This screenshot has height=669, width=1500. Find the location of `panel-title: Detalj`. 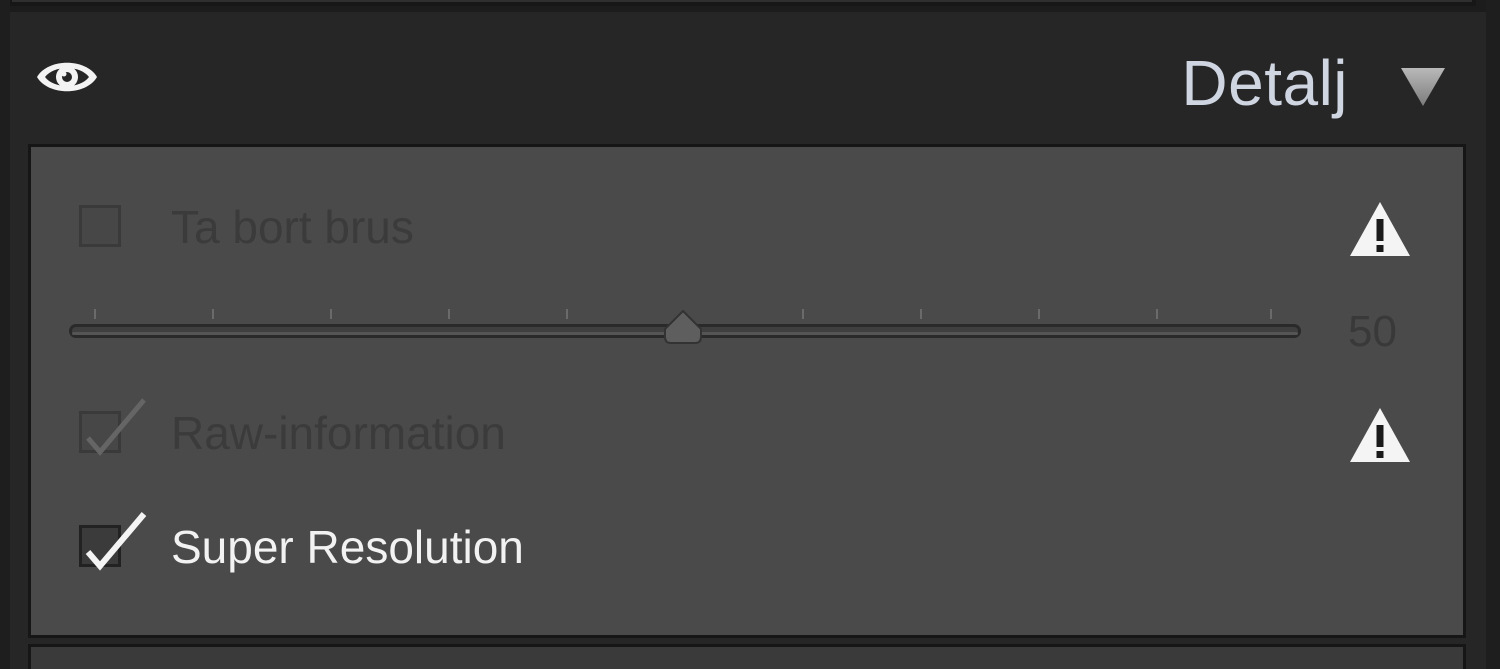

panel-title: Detalj is located at coordinates (1264, 83).